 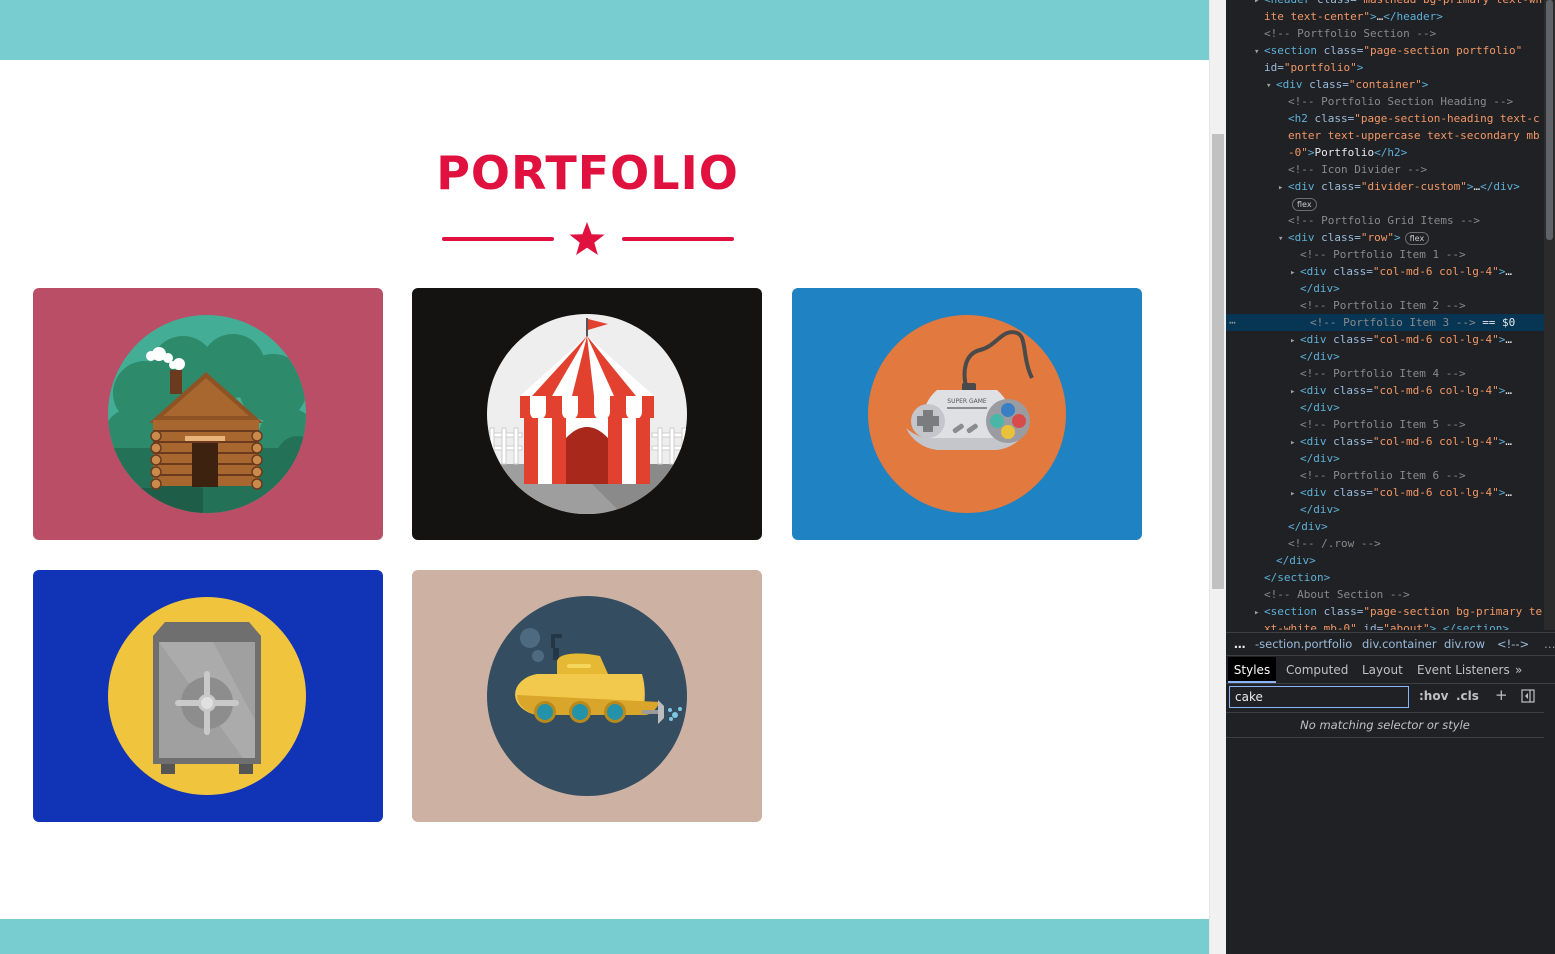 I want to click on breadcrumb-container: div.container, so click(x=1399, y=644).